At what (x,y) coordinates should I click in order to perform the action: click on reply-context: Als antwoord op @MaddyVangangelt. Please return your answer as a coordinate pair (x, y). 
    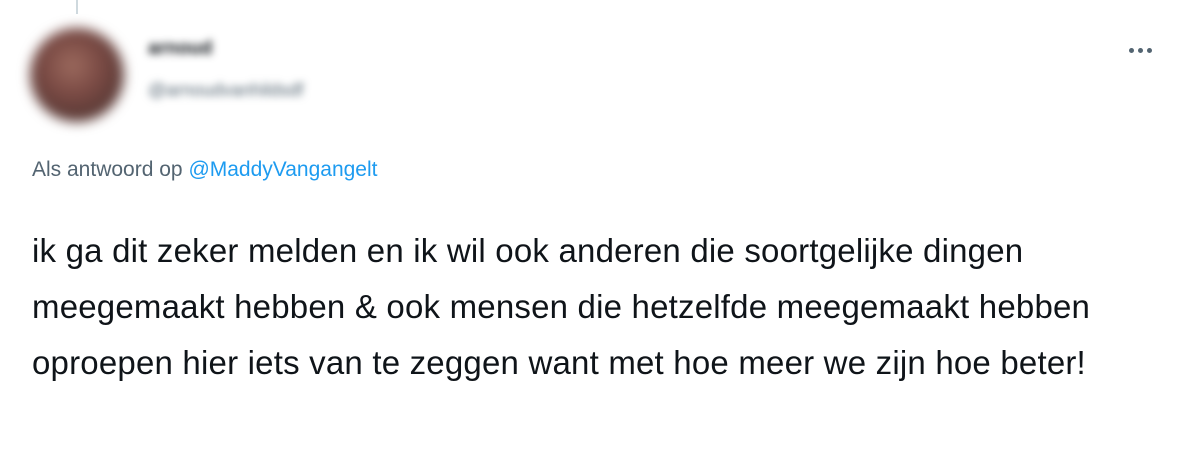
    Looking at the image, I should click on (205, 170).